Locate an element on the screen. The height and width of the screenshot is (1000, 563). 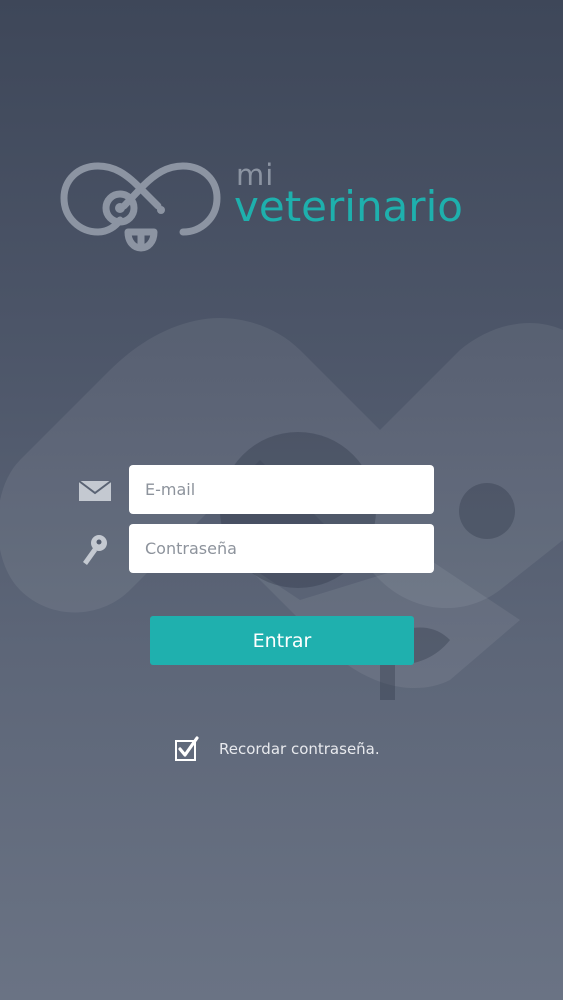
password-row is located at coordinates (281, 549).